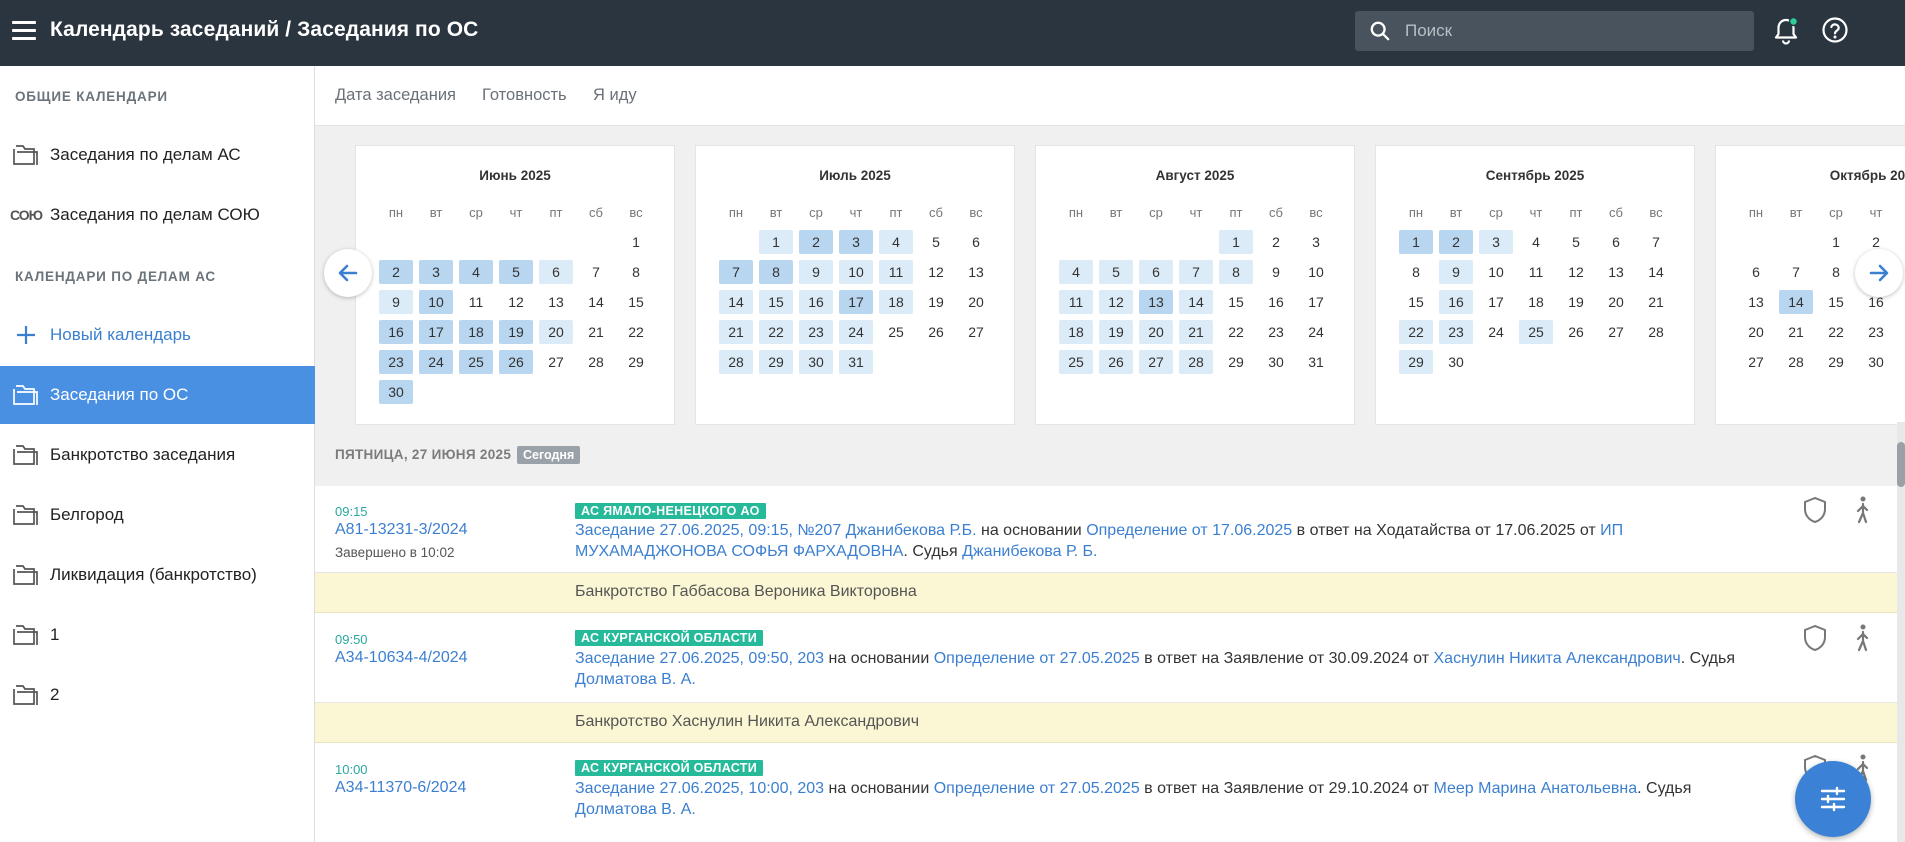 This screenshot has width=1905, height=842. What do you see at coordinates (157, 575) in the screenshot?
I see `sidebar-item-liquidation: Ликвидация (банкротство)` at bounding box center [157, 575].